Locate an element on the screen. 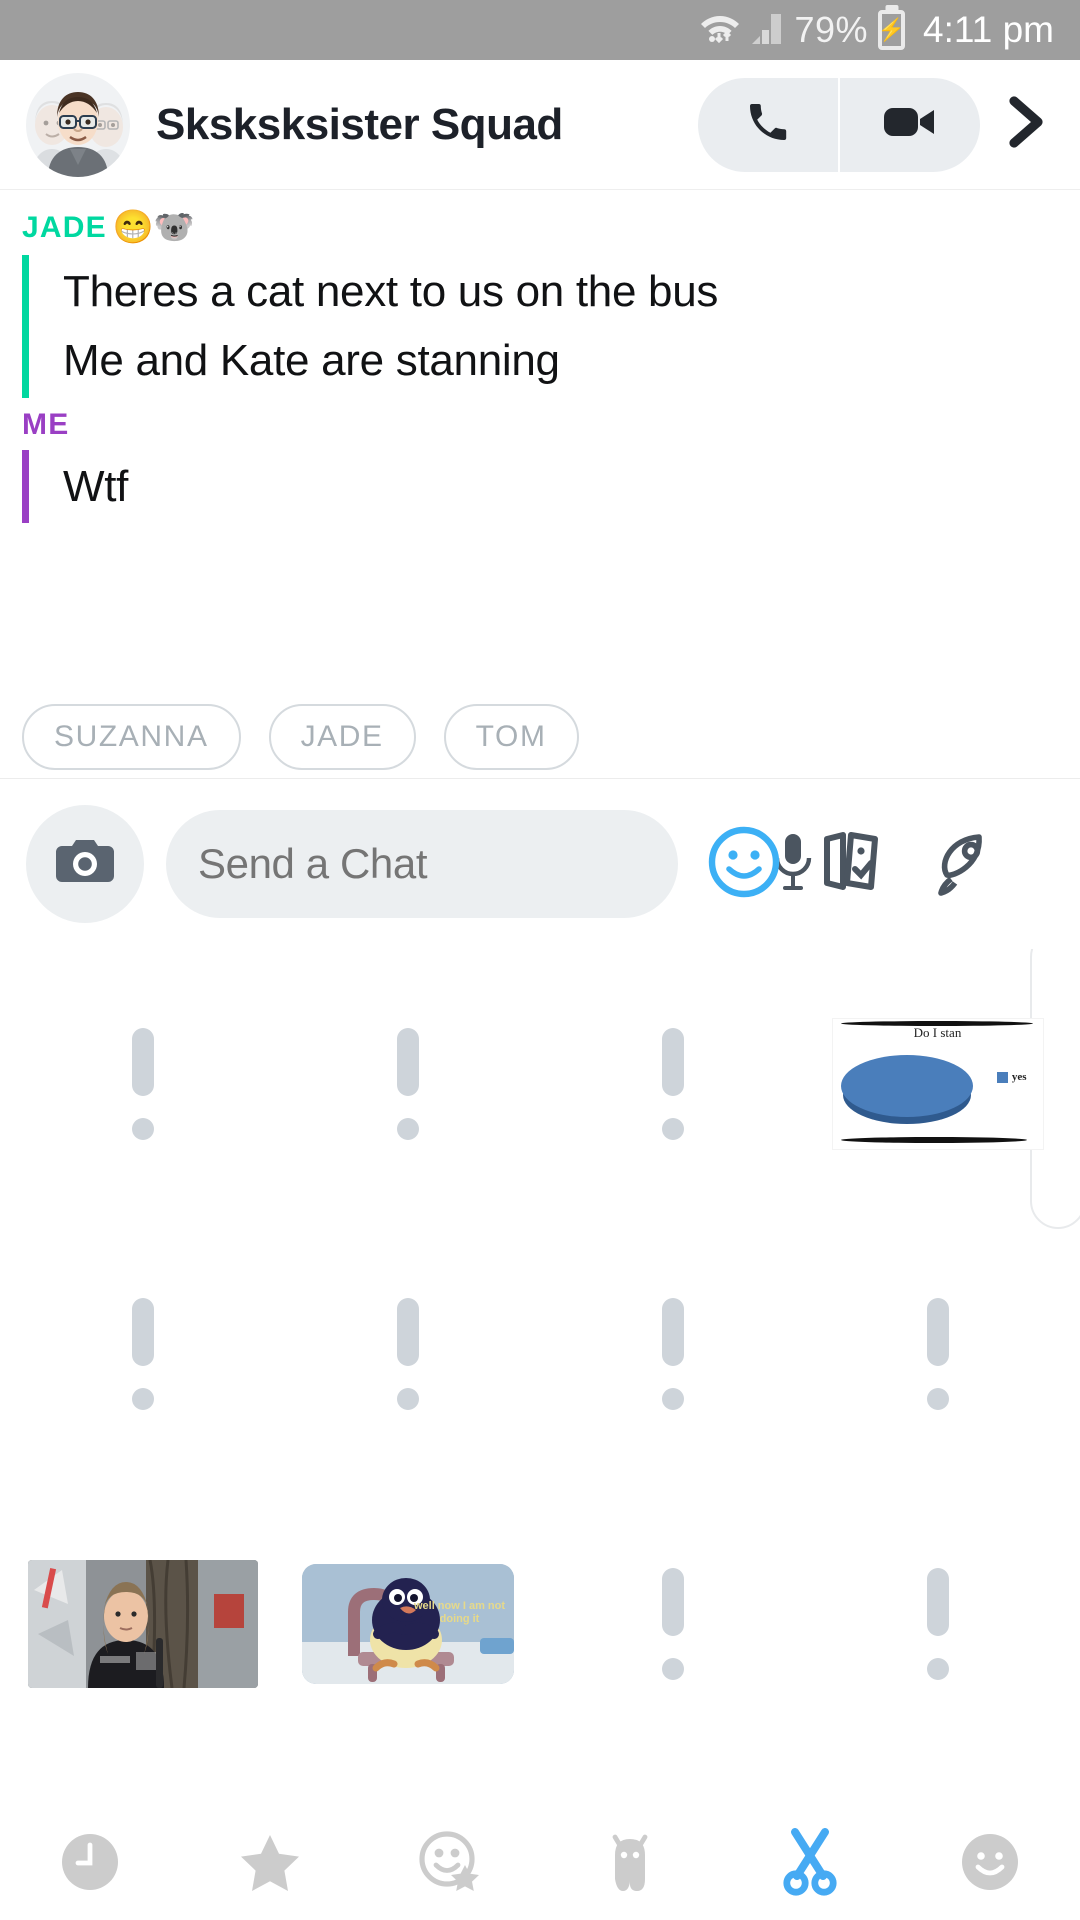  sticker-tab-bar is located at coordinates (540, 1864).